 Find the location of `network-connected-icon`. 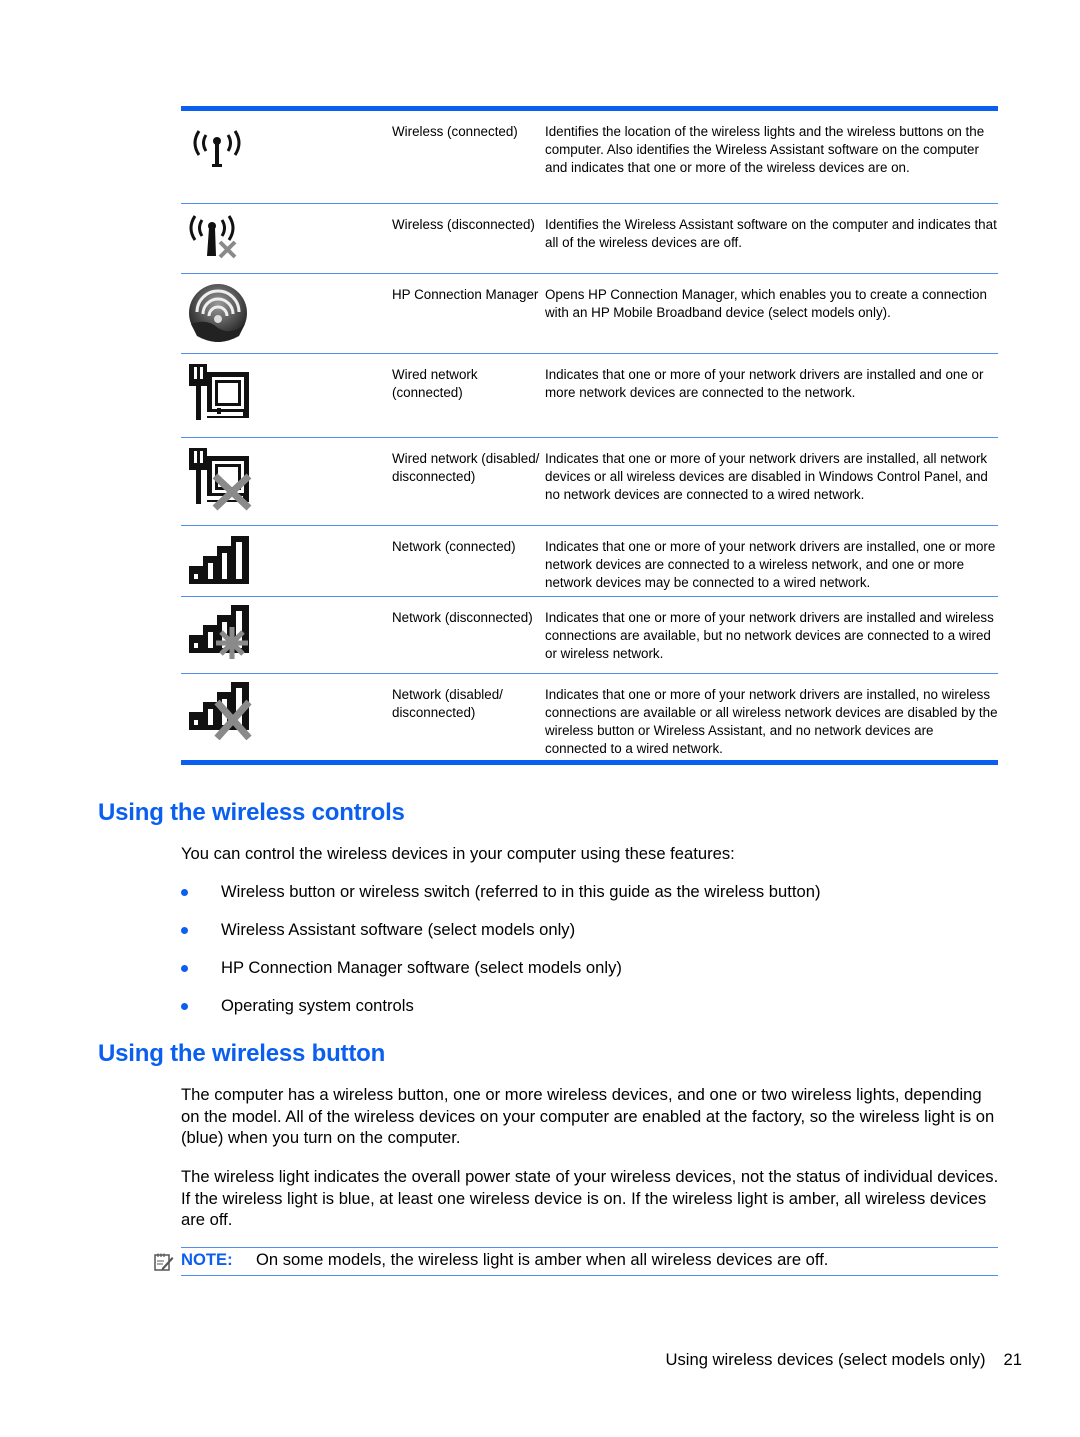

network-connected-icon is located at coordinates (219, 560).